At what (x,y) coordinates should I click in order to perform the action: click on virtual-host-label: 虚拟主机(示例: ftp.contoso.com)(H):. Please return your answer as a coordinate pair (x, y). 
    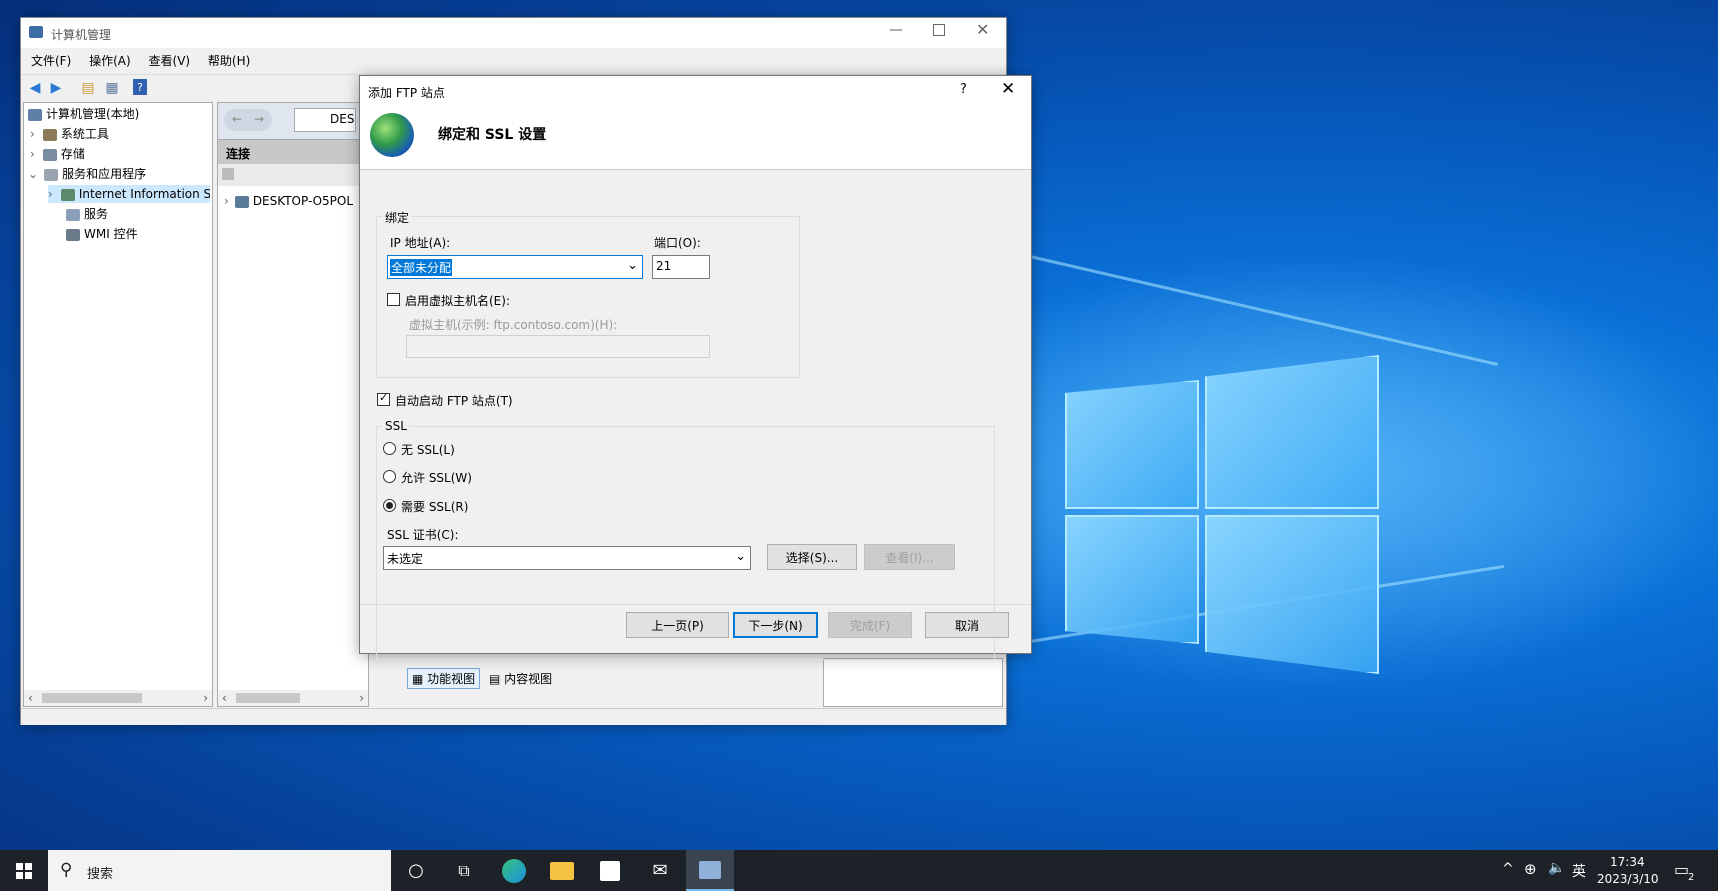
    Looking at the image, I should click on (513, 325).